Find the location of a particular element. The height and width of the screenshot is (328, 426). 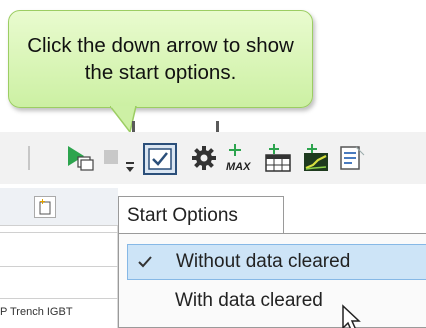

max-icon: MAX is located at coordinates (238, 158).